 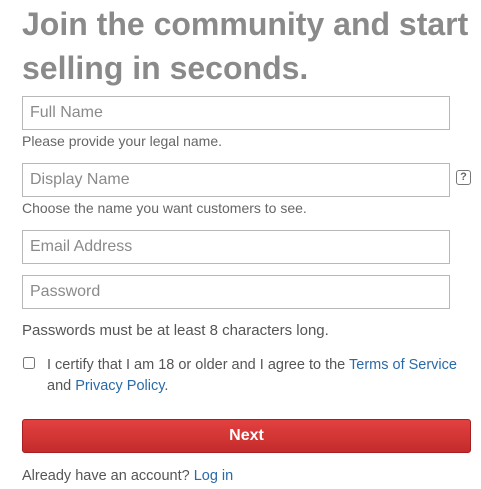 What do you see at coordinates (119, 386) in the screenshot?
I see `privacy-policy-link: Privacy Policy` at bounding box center [119, 386].